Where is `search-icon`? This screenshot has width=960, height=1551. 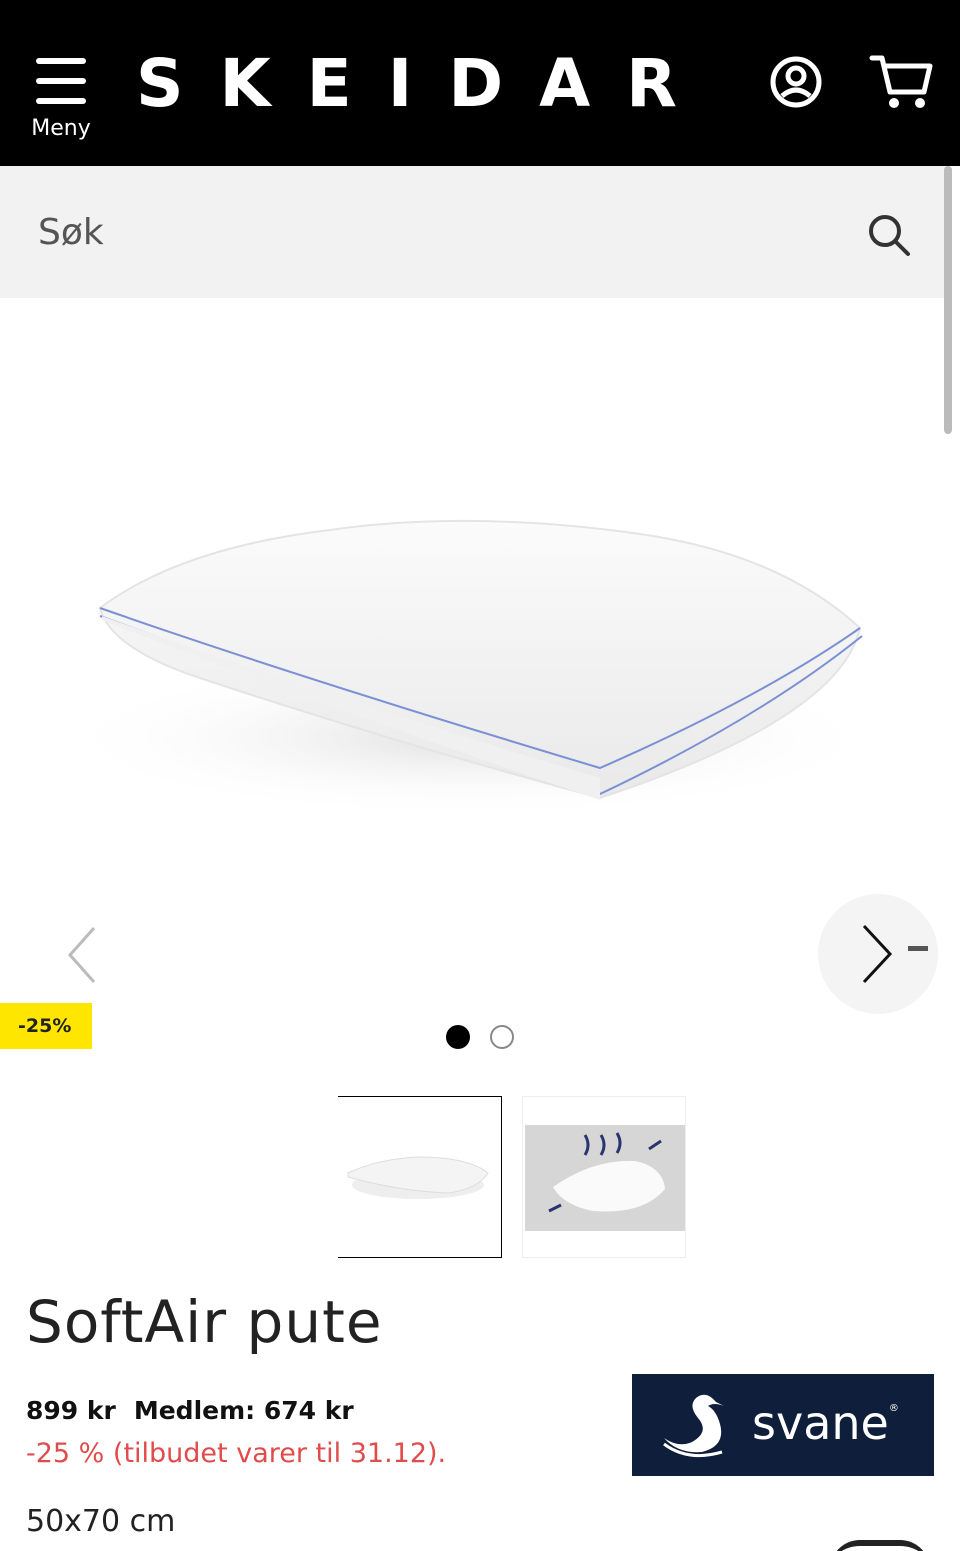 search-icon is located at coordinates (889, 235).